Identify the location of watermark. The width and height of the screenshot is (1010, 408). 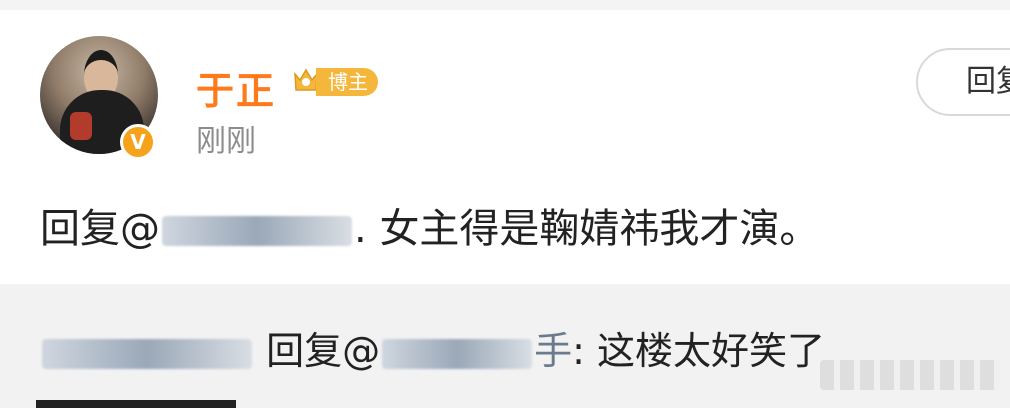
(910, 375).